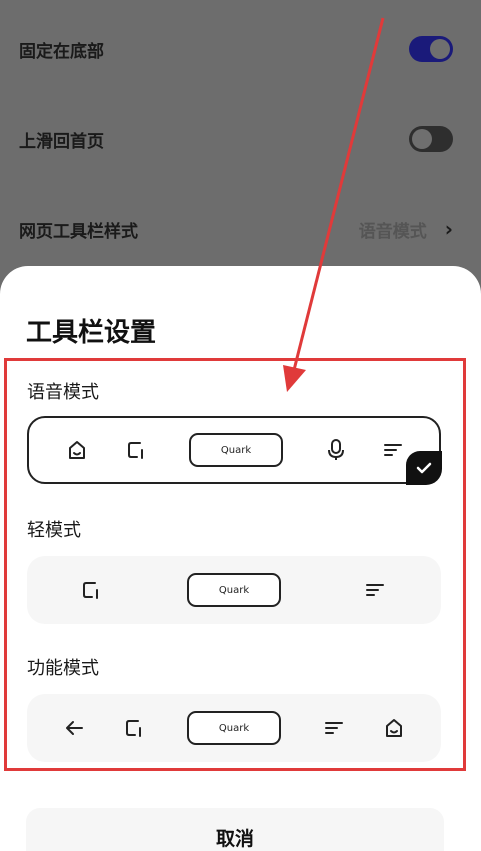 The image size is (481, 851). What do you see at coordinates (61, 141) in the screenshot?
I see `setting-label: 上滑回首页` at bounding box center [61, 141].